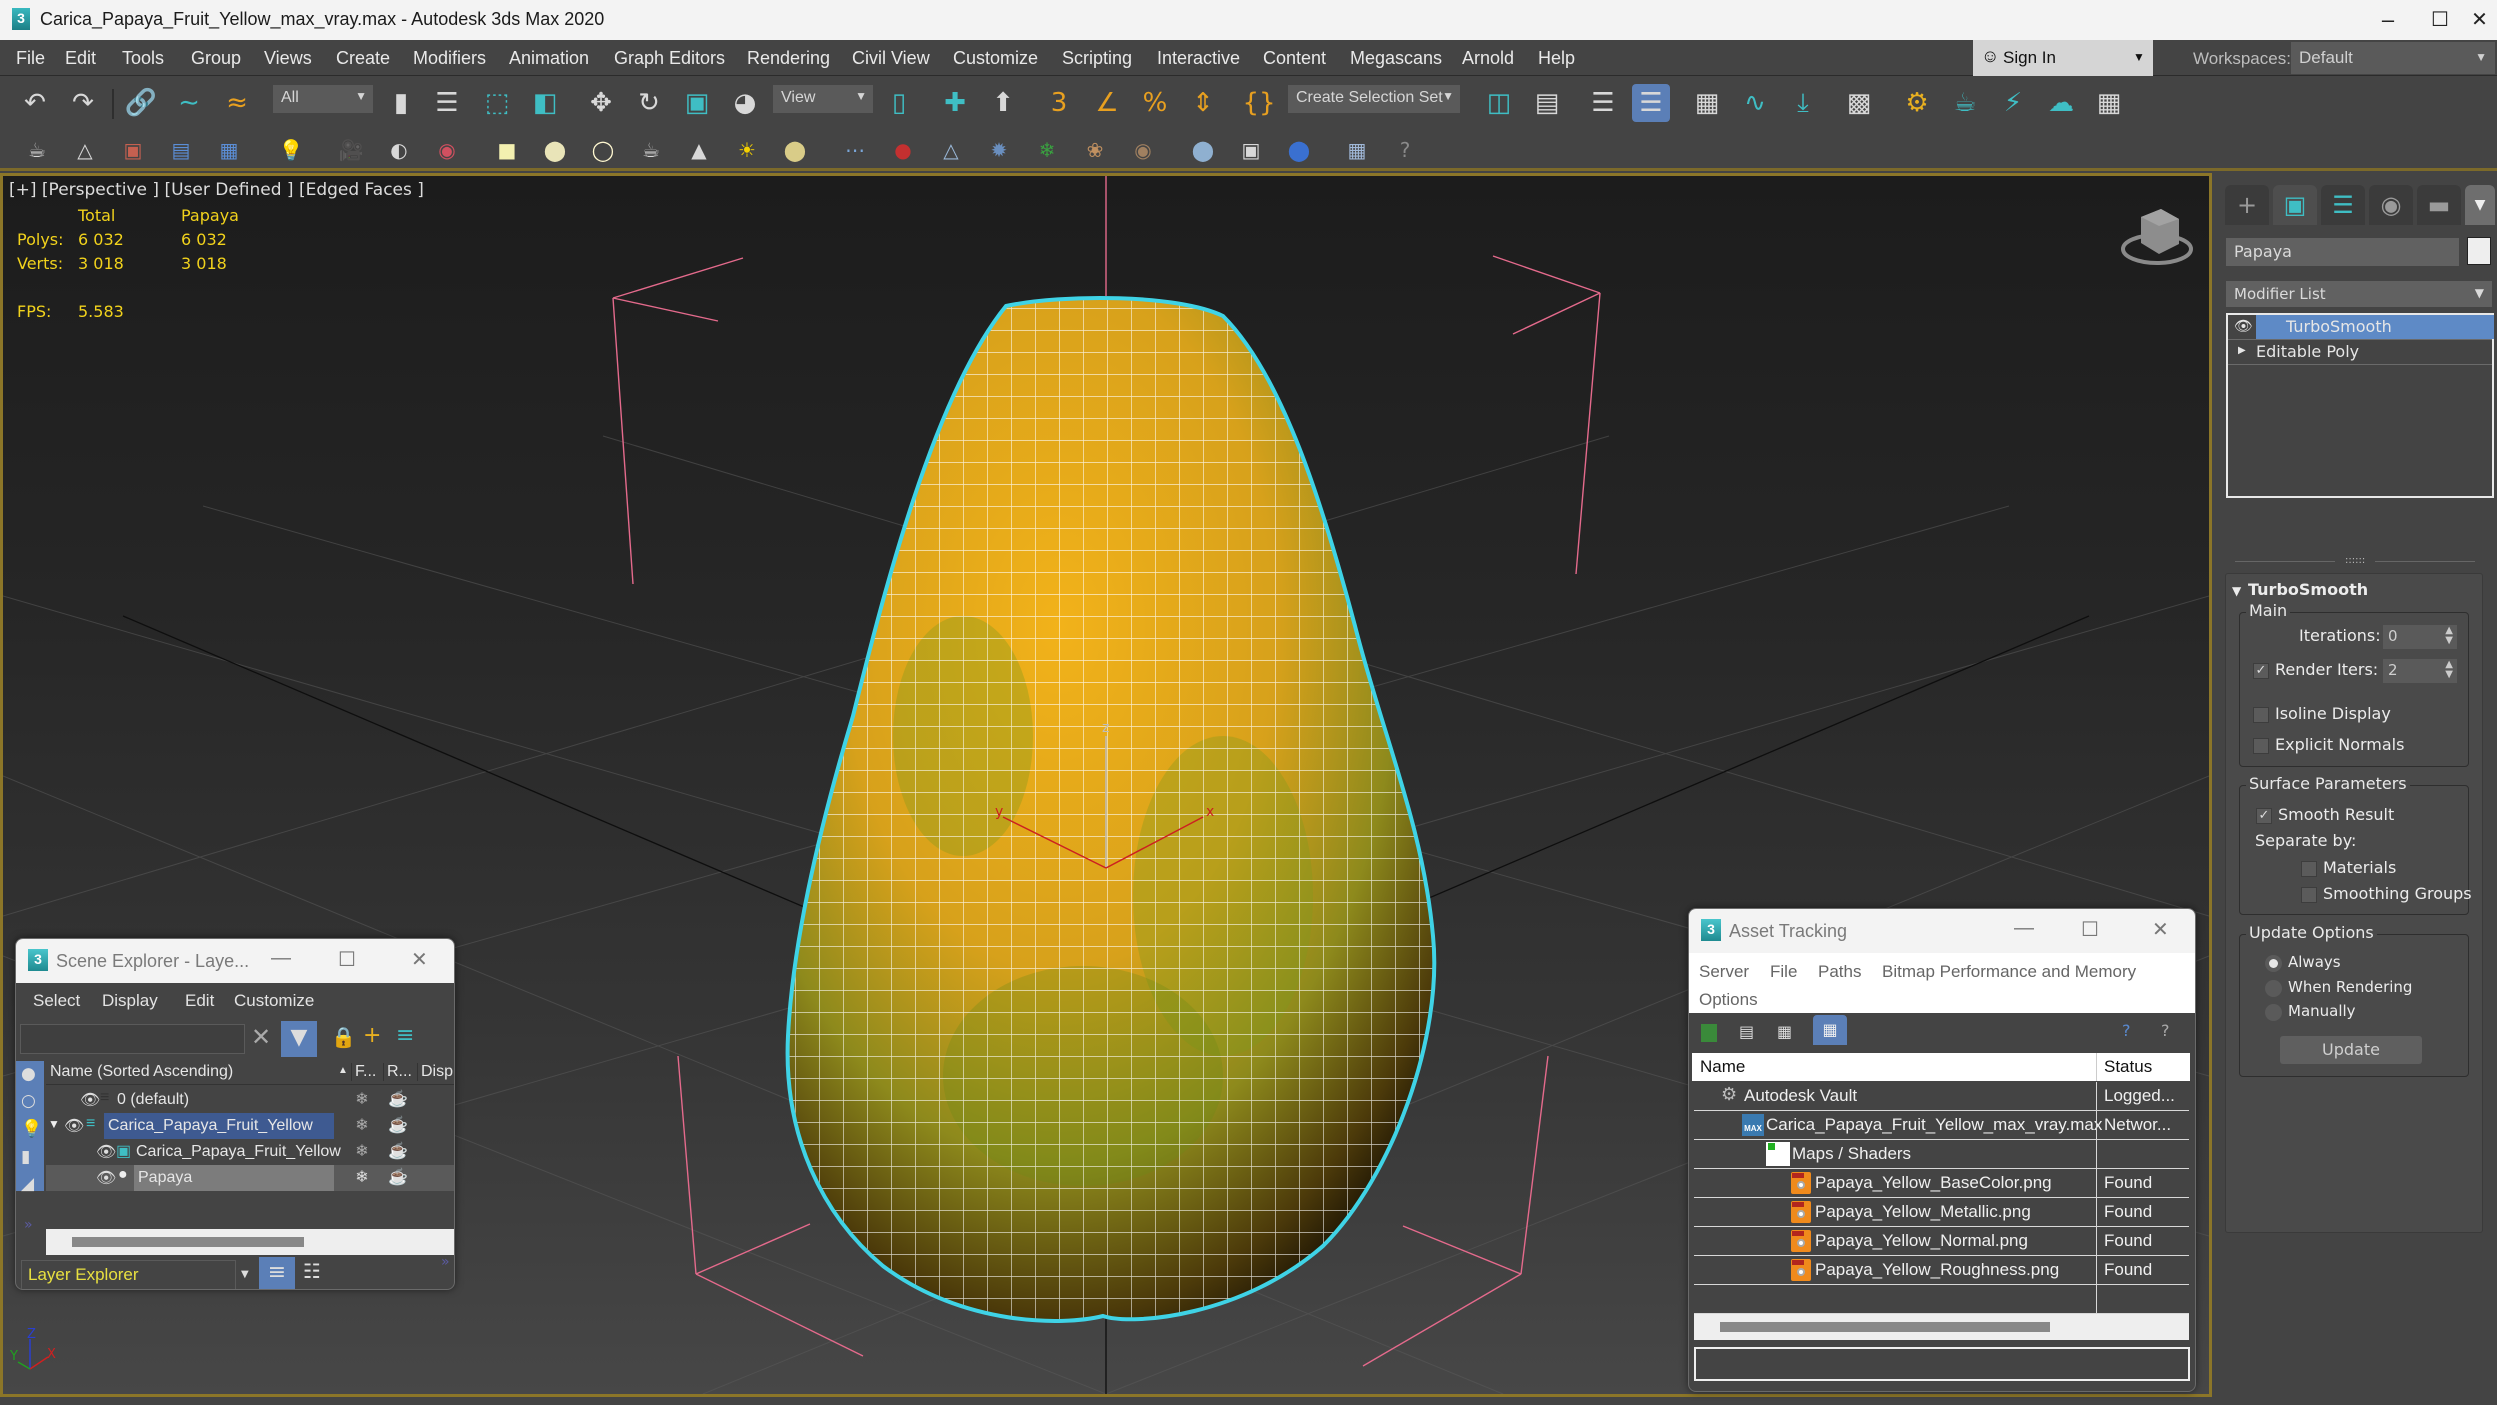  I want to click on keyboard-shortcut-icon: ⬆, so click(1003, 103).